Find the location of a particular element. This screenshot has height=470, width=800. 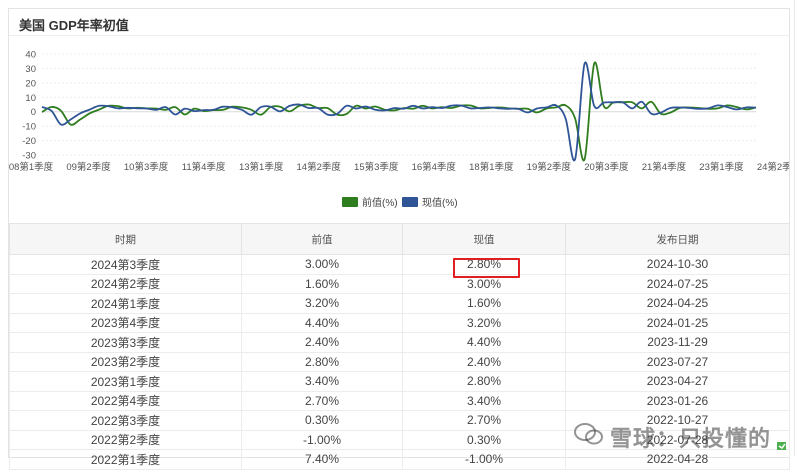

table-header-row: 时期 前值 现值 发布日期 is located at coordinates (399, 239).